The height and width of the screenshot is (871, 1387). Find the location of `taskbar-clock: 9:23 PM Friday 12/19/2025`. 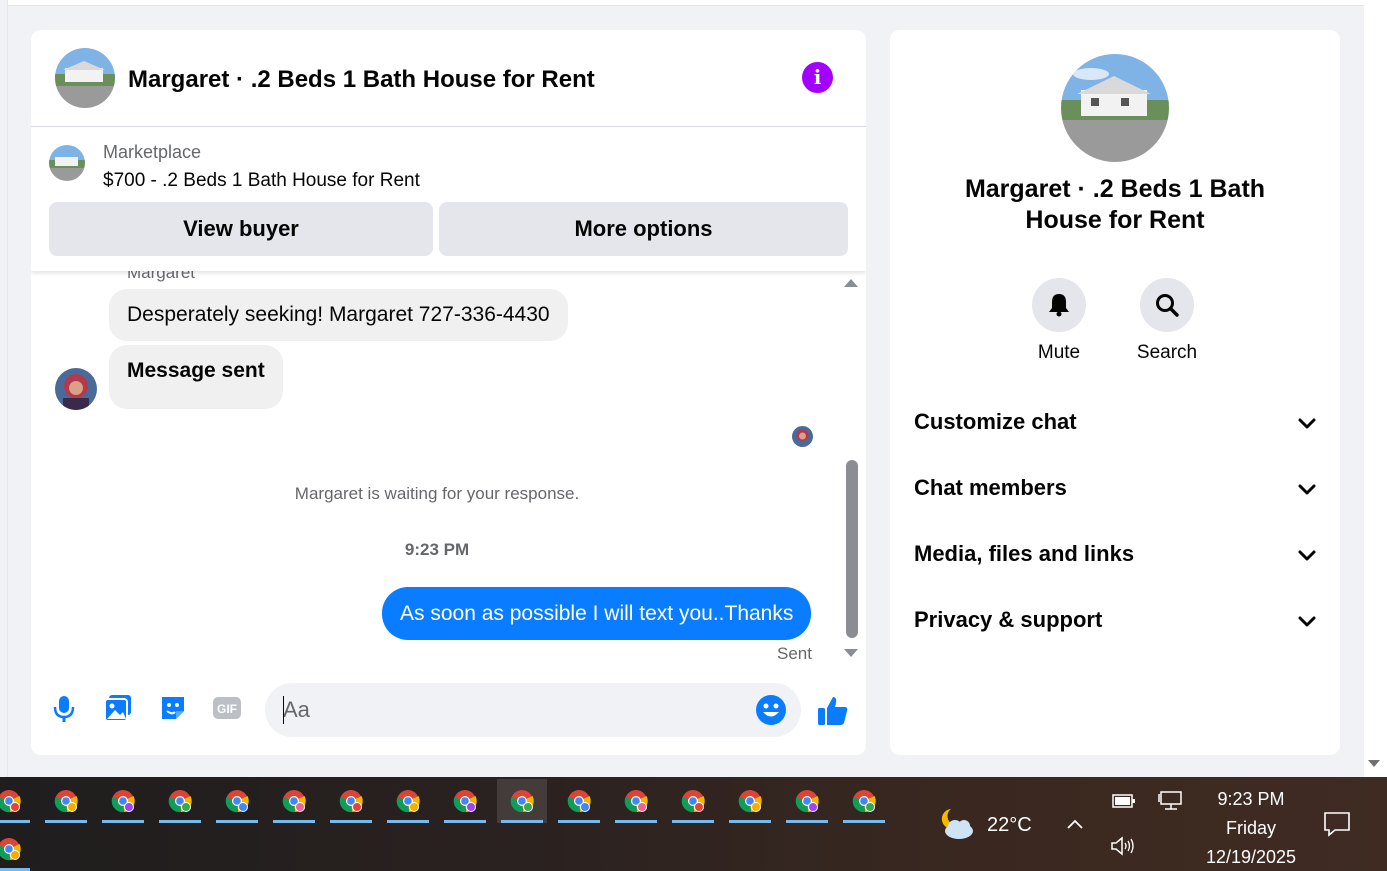

taskbar-clock: 9:23 PM Friday 12/19/2025 is located at coordinates (1251, 828).